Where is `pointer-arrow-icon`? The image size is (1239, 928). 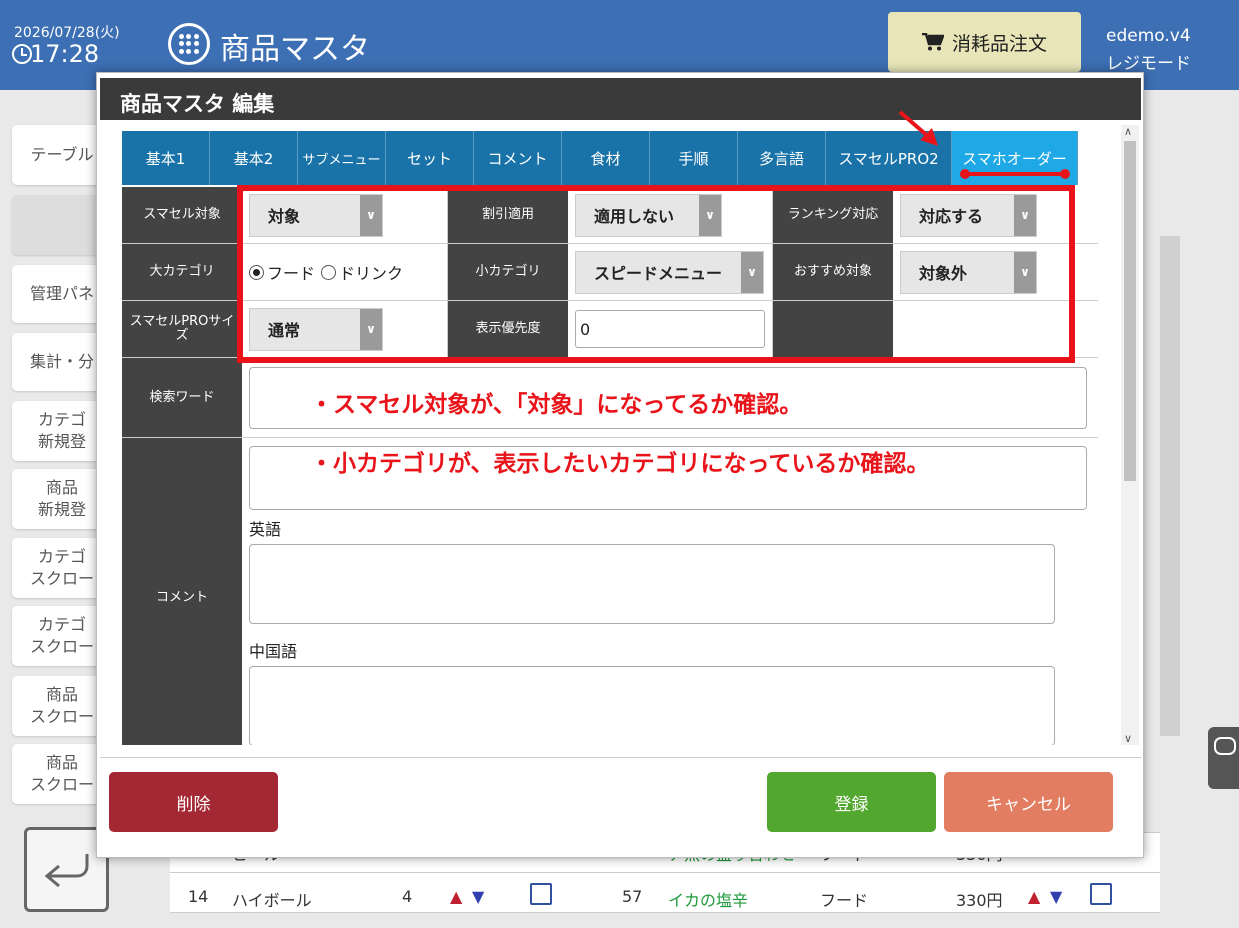
pointer-arrow-icon is located at coordinates (918, 128).